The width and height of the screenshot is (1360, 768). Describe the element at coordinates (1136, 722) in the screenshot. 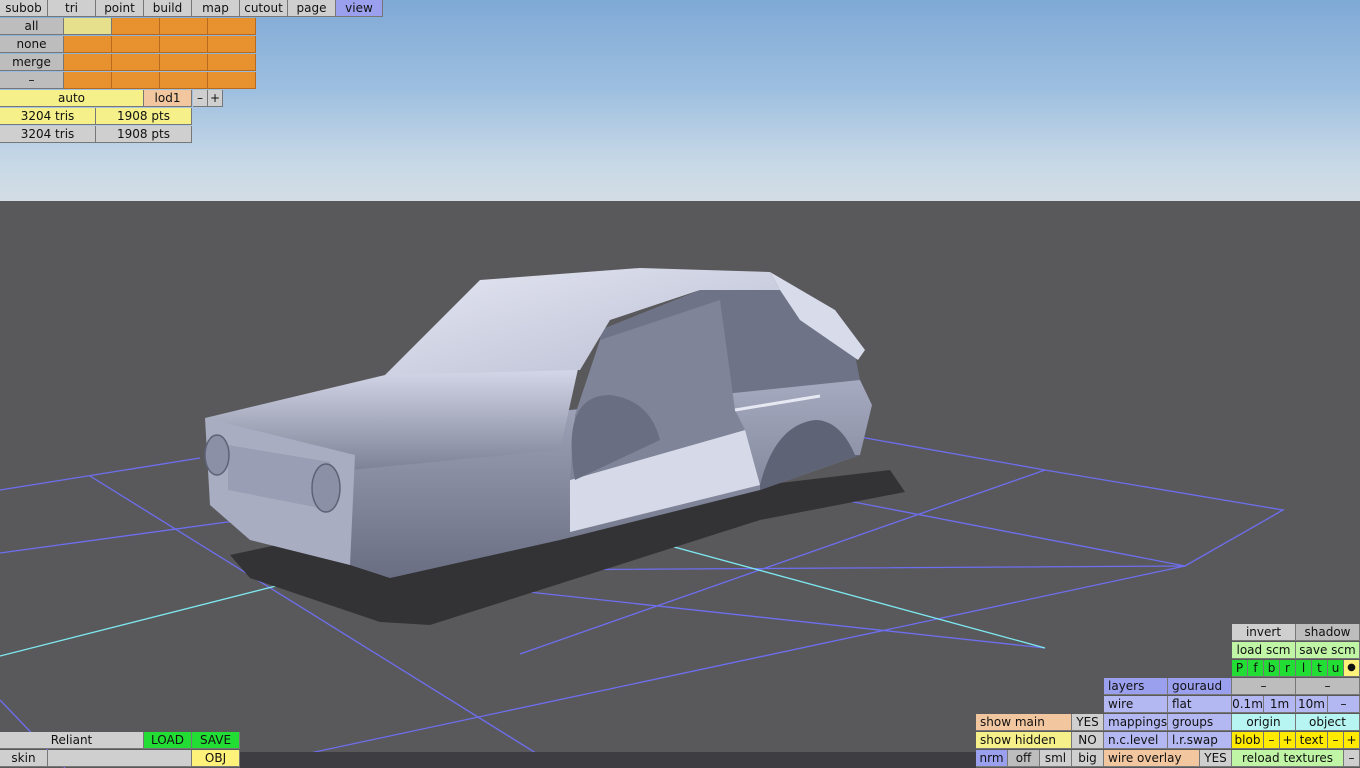

I see `mappings-button: mappings` at that location.